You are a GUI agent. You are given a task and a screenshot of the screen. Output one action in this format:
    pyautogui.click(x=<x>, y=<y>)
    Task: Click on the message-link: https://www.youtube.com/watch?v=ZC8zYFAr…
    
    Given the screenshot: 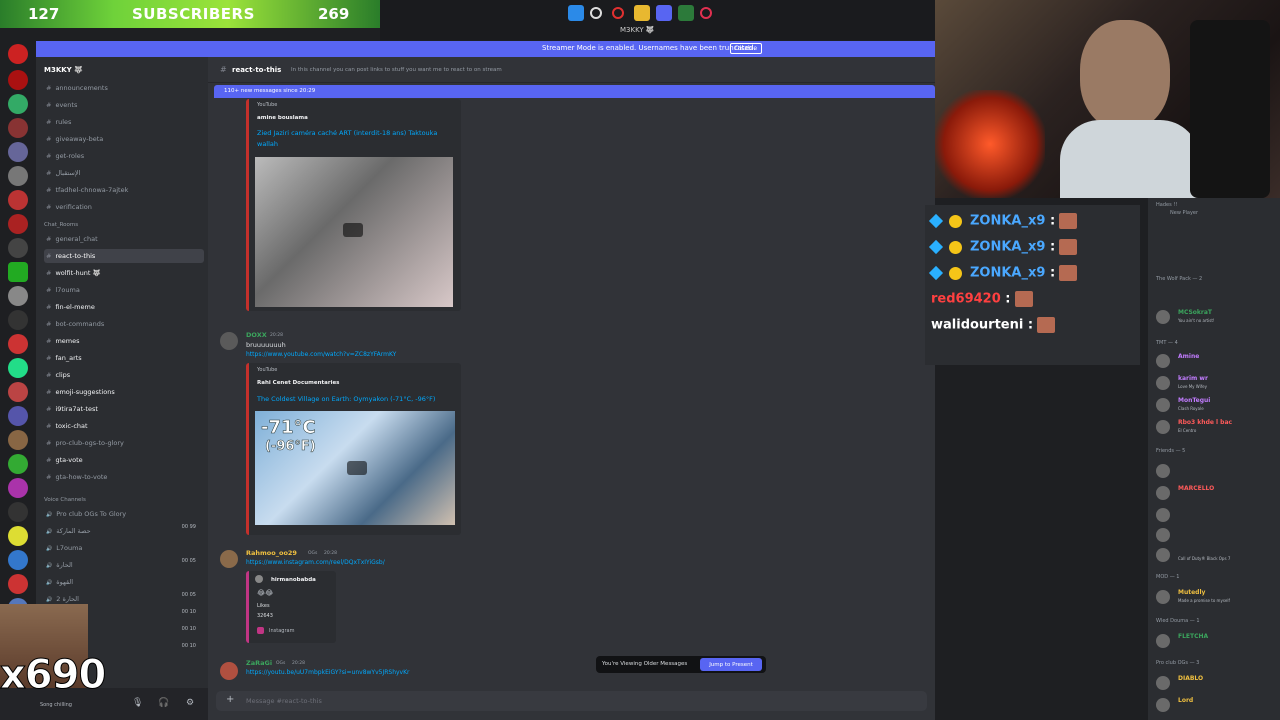 What is the action you would take?
    pyautogui.click(x=321, y=354)
    